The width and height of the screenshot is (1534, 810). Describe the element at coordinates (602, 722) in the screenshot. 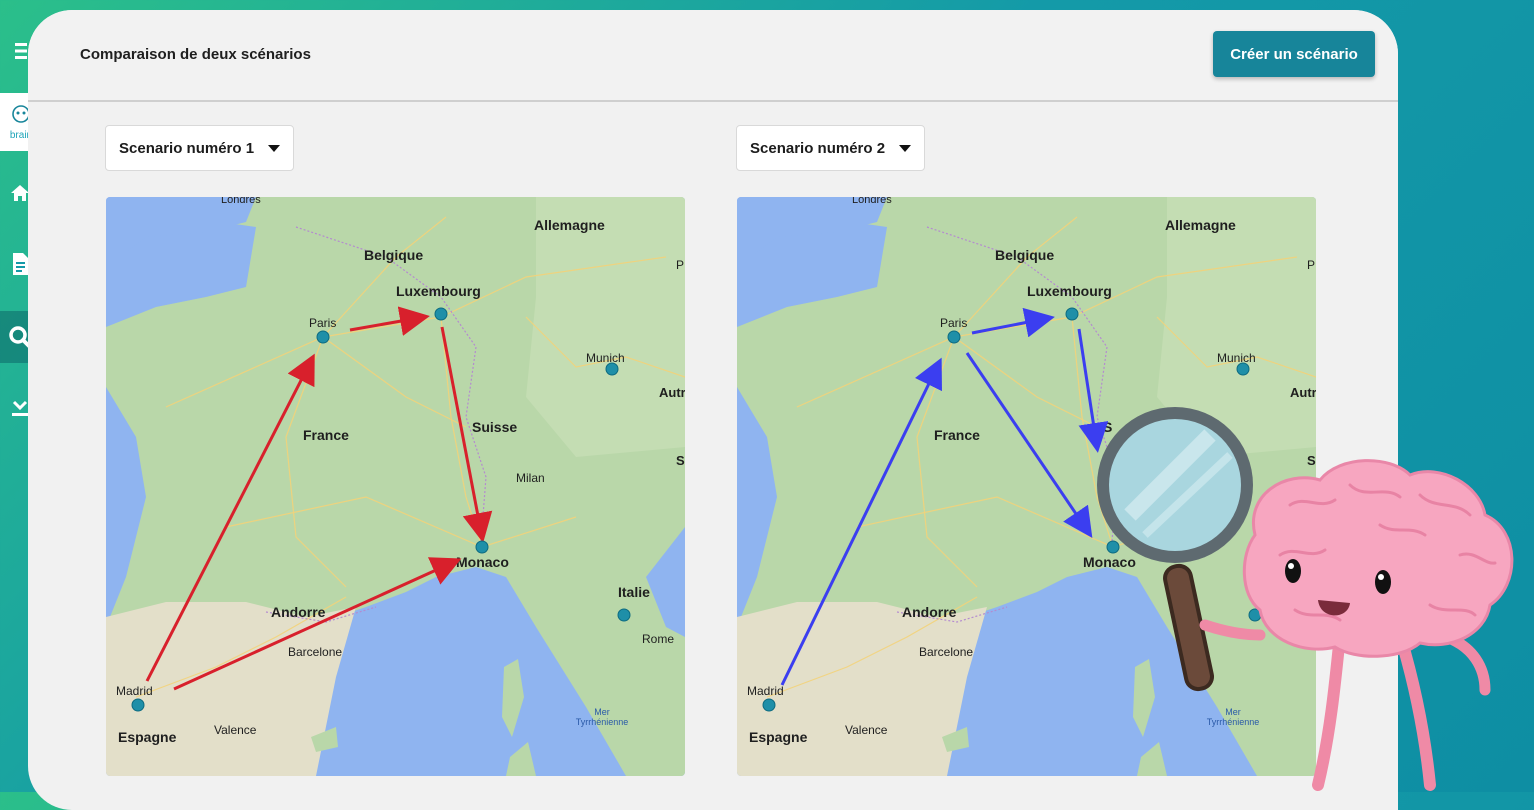

I see `label-tyrrhenienne: Tyrrhénienne` at that location.